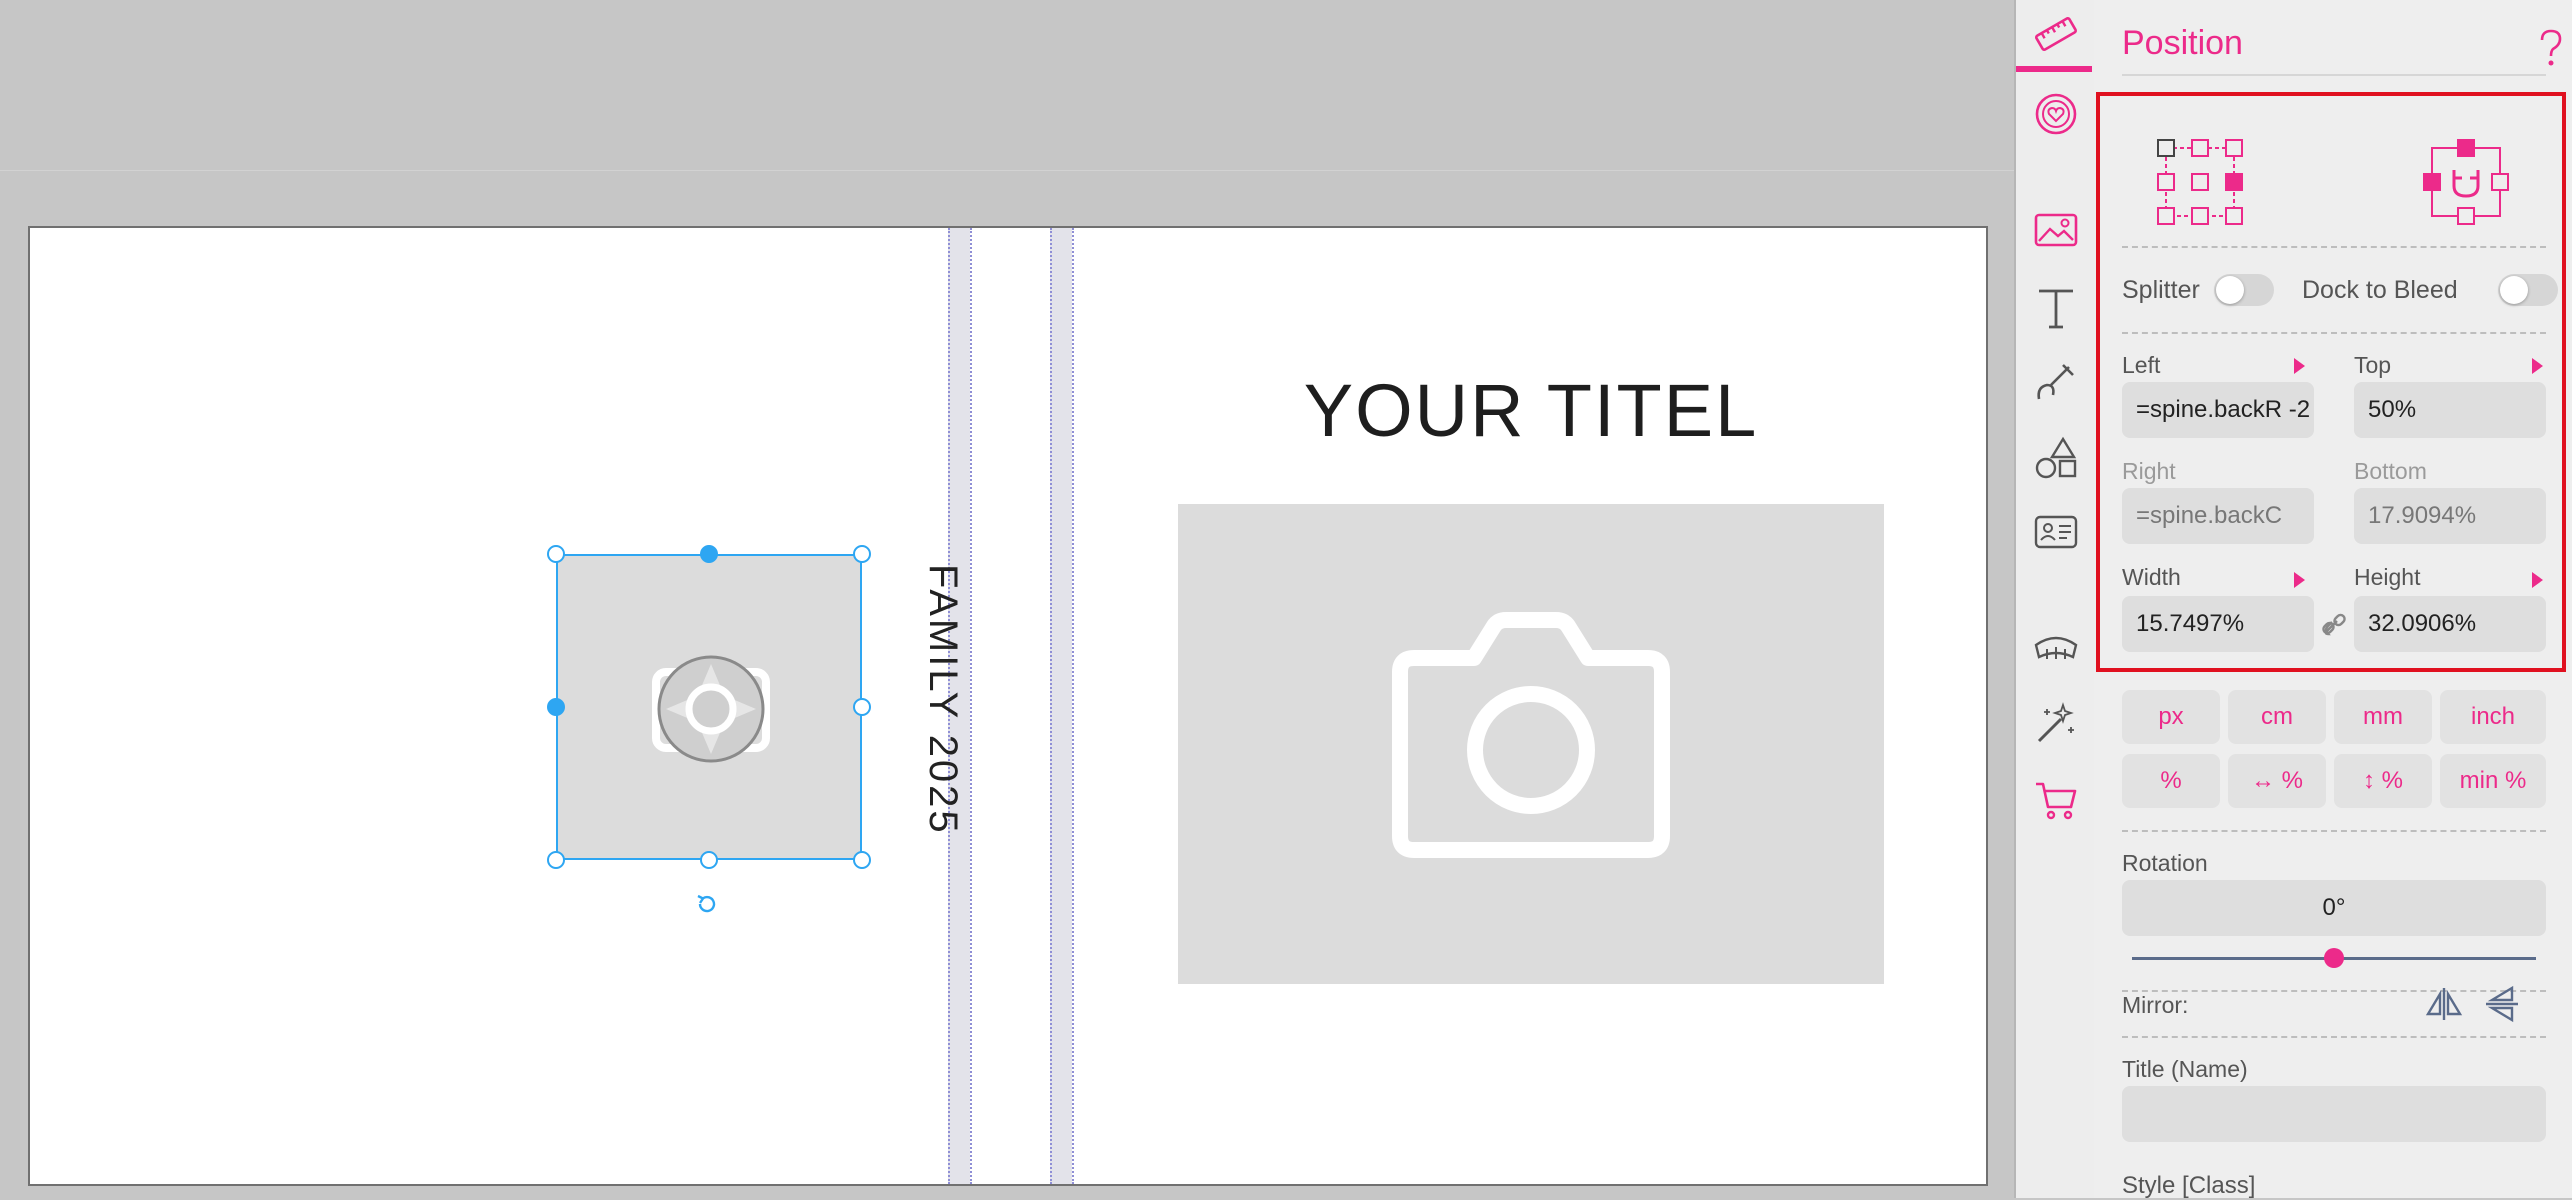 The image size is (2572, 1200). Describe the element at coordinates (2551, 50) in the screenshot. I see `question-icon` at that location.